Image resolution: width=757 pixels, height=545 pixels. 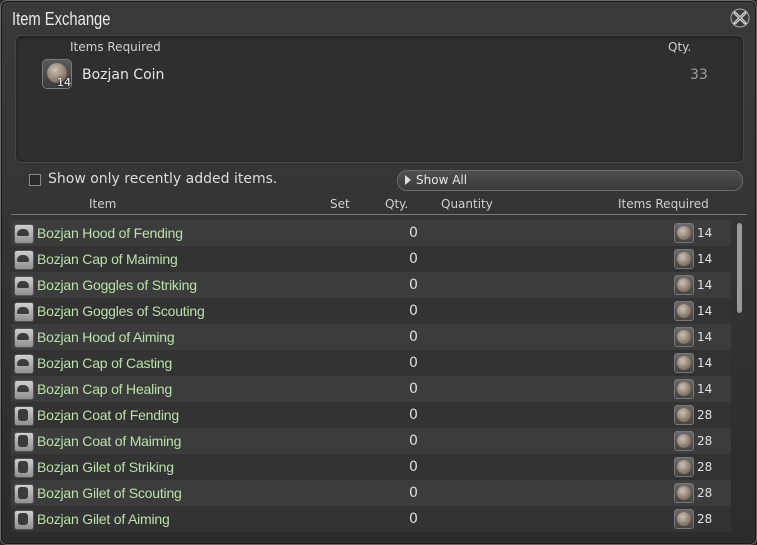 What do you see at coordinates (408, 180) in the screenshot?
I see `play-arrow-icon` at bounding box center [408, 180].